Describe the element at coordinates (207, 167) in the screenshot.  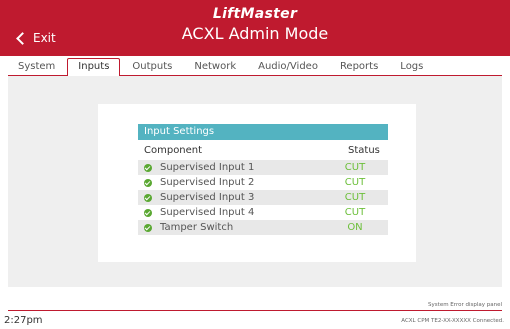
I see `component-name: Supervised Input 1` at that location.